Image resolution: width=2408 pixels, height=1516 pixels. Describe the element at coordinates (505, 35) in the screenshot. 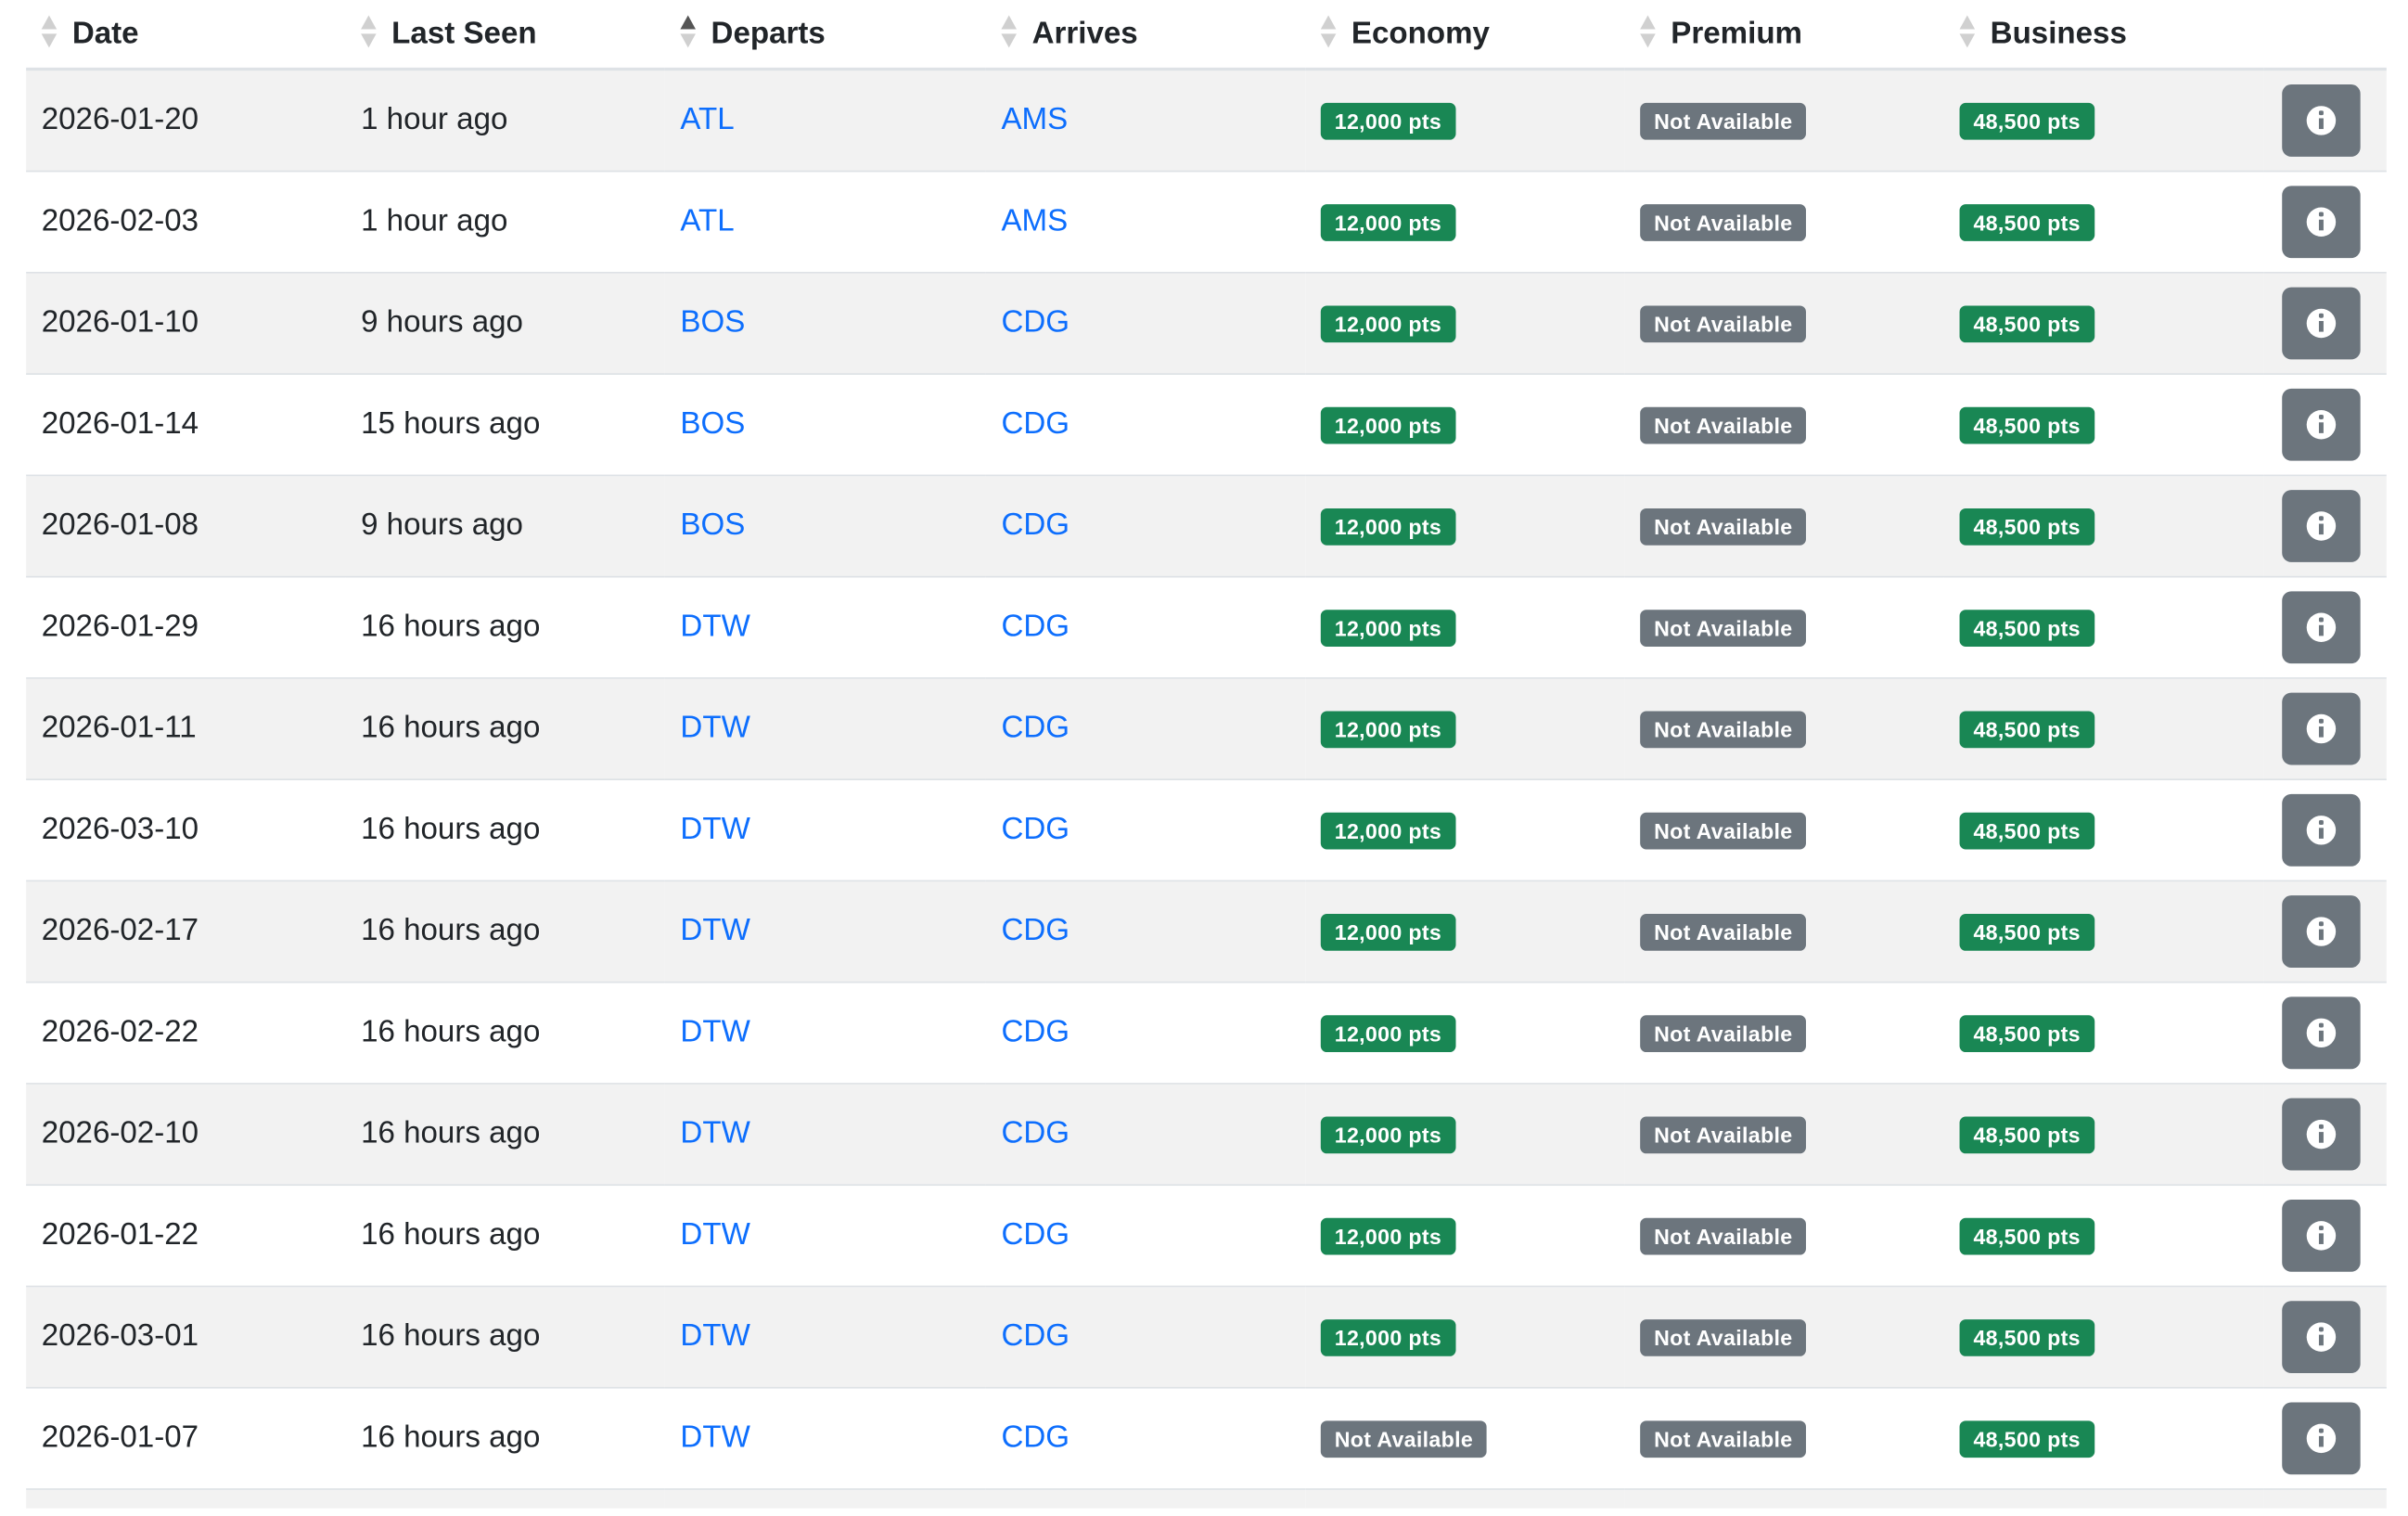

I see `column-header-last-seen: Last Seen` at that location.